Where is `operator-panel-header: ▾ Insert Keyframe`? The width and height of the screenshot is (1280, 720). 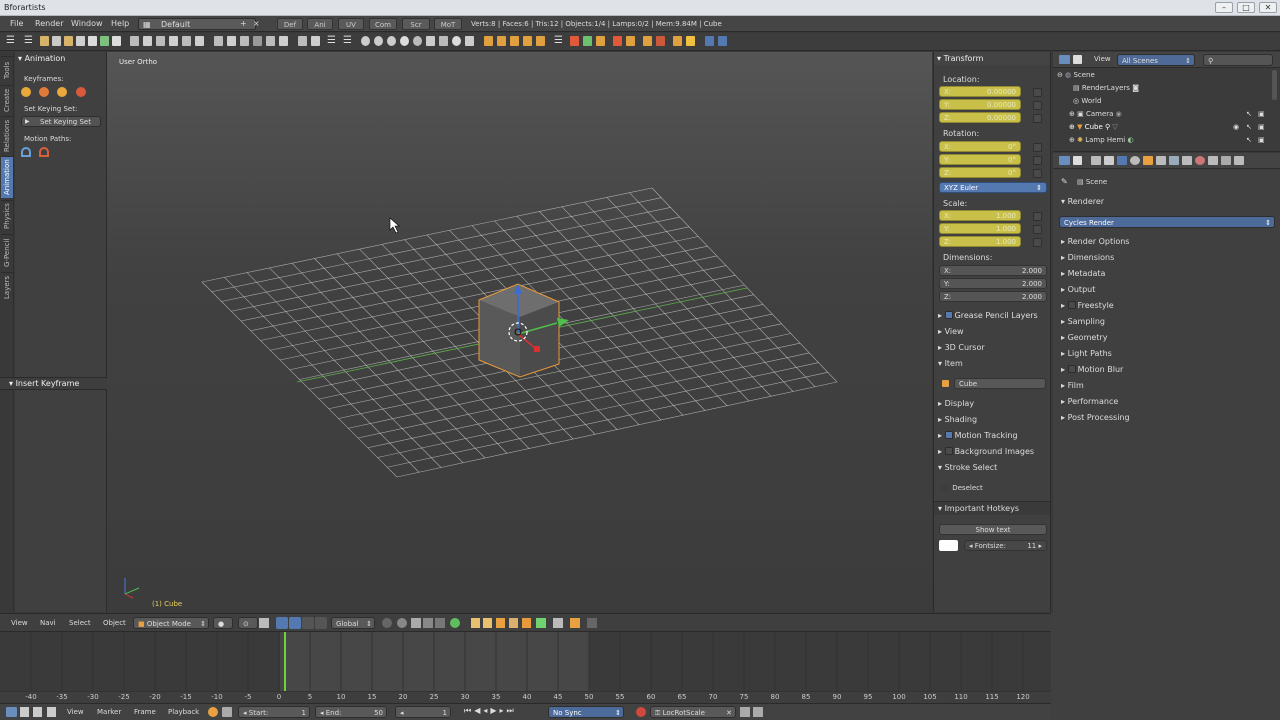 operator-panel-header: ▾ Insert Keyframe is located at coordinates (53, 383).